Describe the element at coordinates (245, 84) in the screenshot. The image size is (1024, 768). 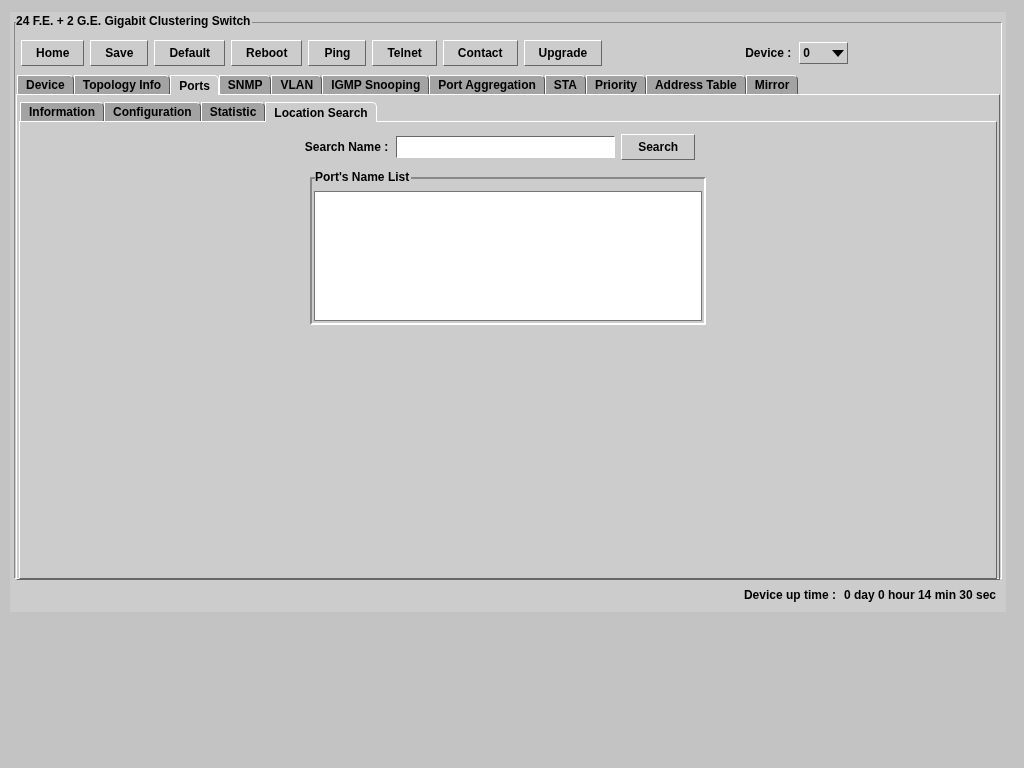
I see `tab: SNMP` at that location.